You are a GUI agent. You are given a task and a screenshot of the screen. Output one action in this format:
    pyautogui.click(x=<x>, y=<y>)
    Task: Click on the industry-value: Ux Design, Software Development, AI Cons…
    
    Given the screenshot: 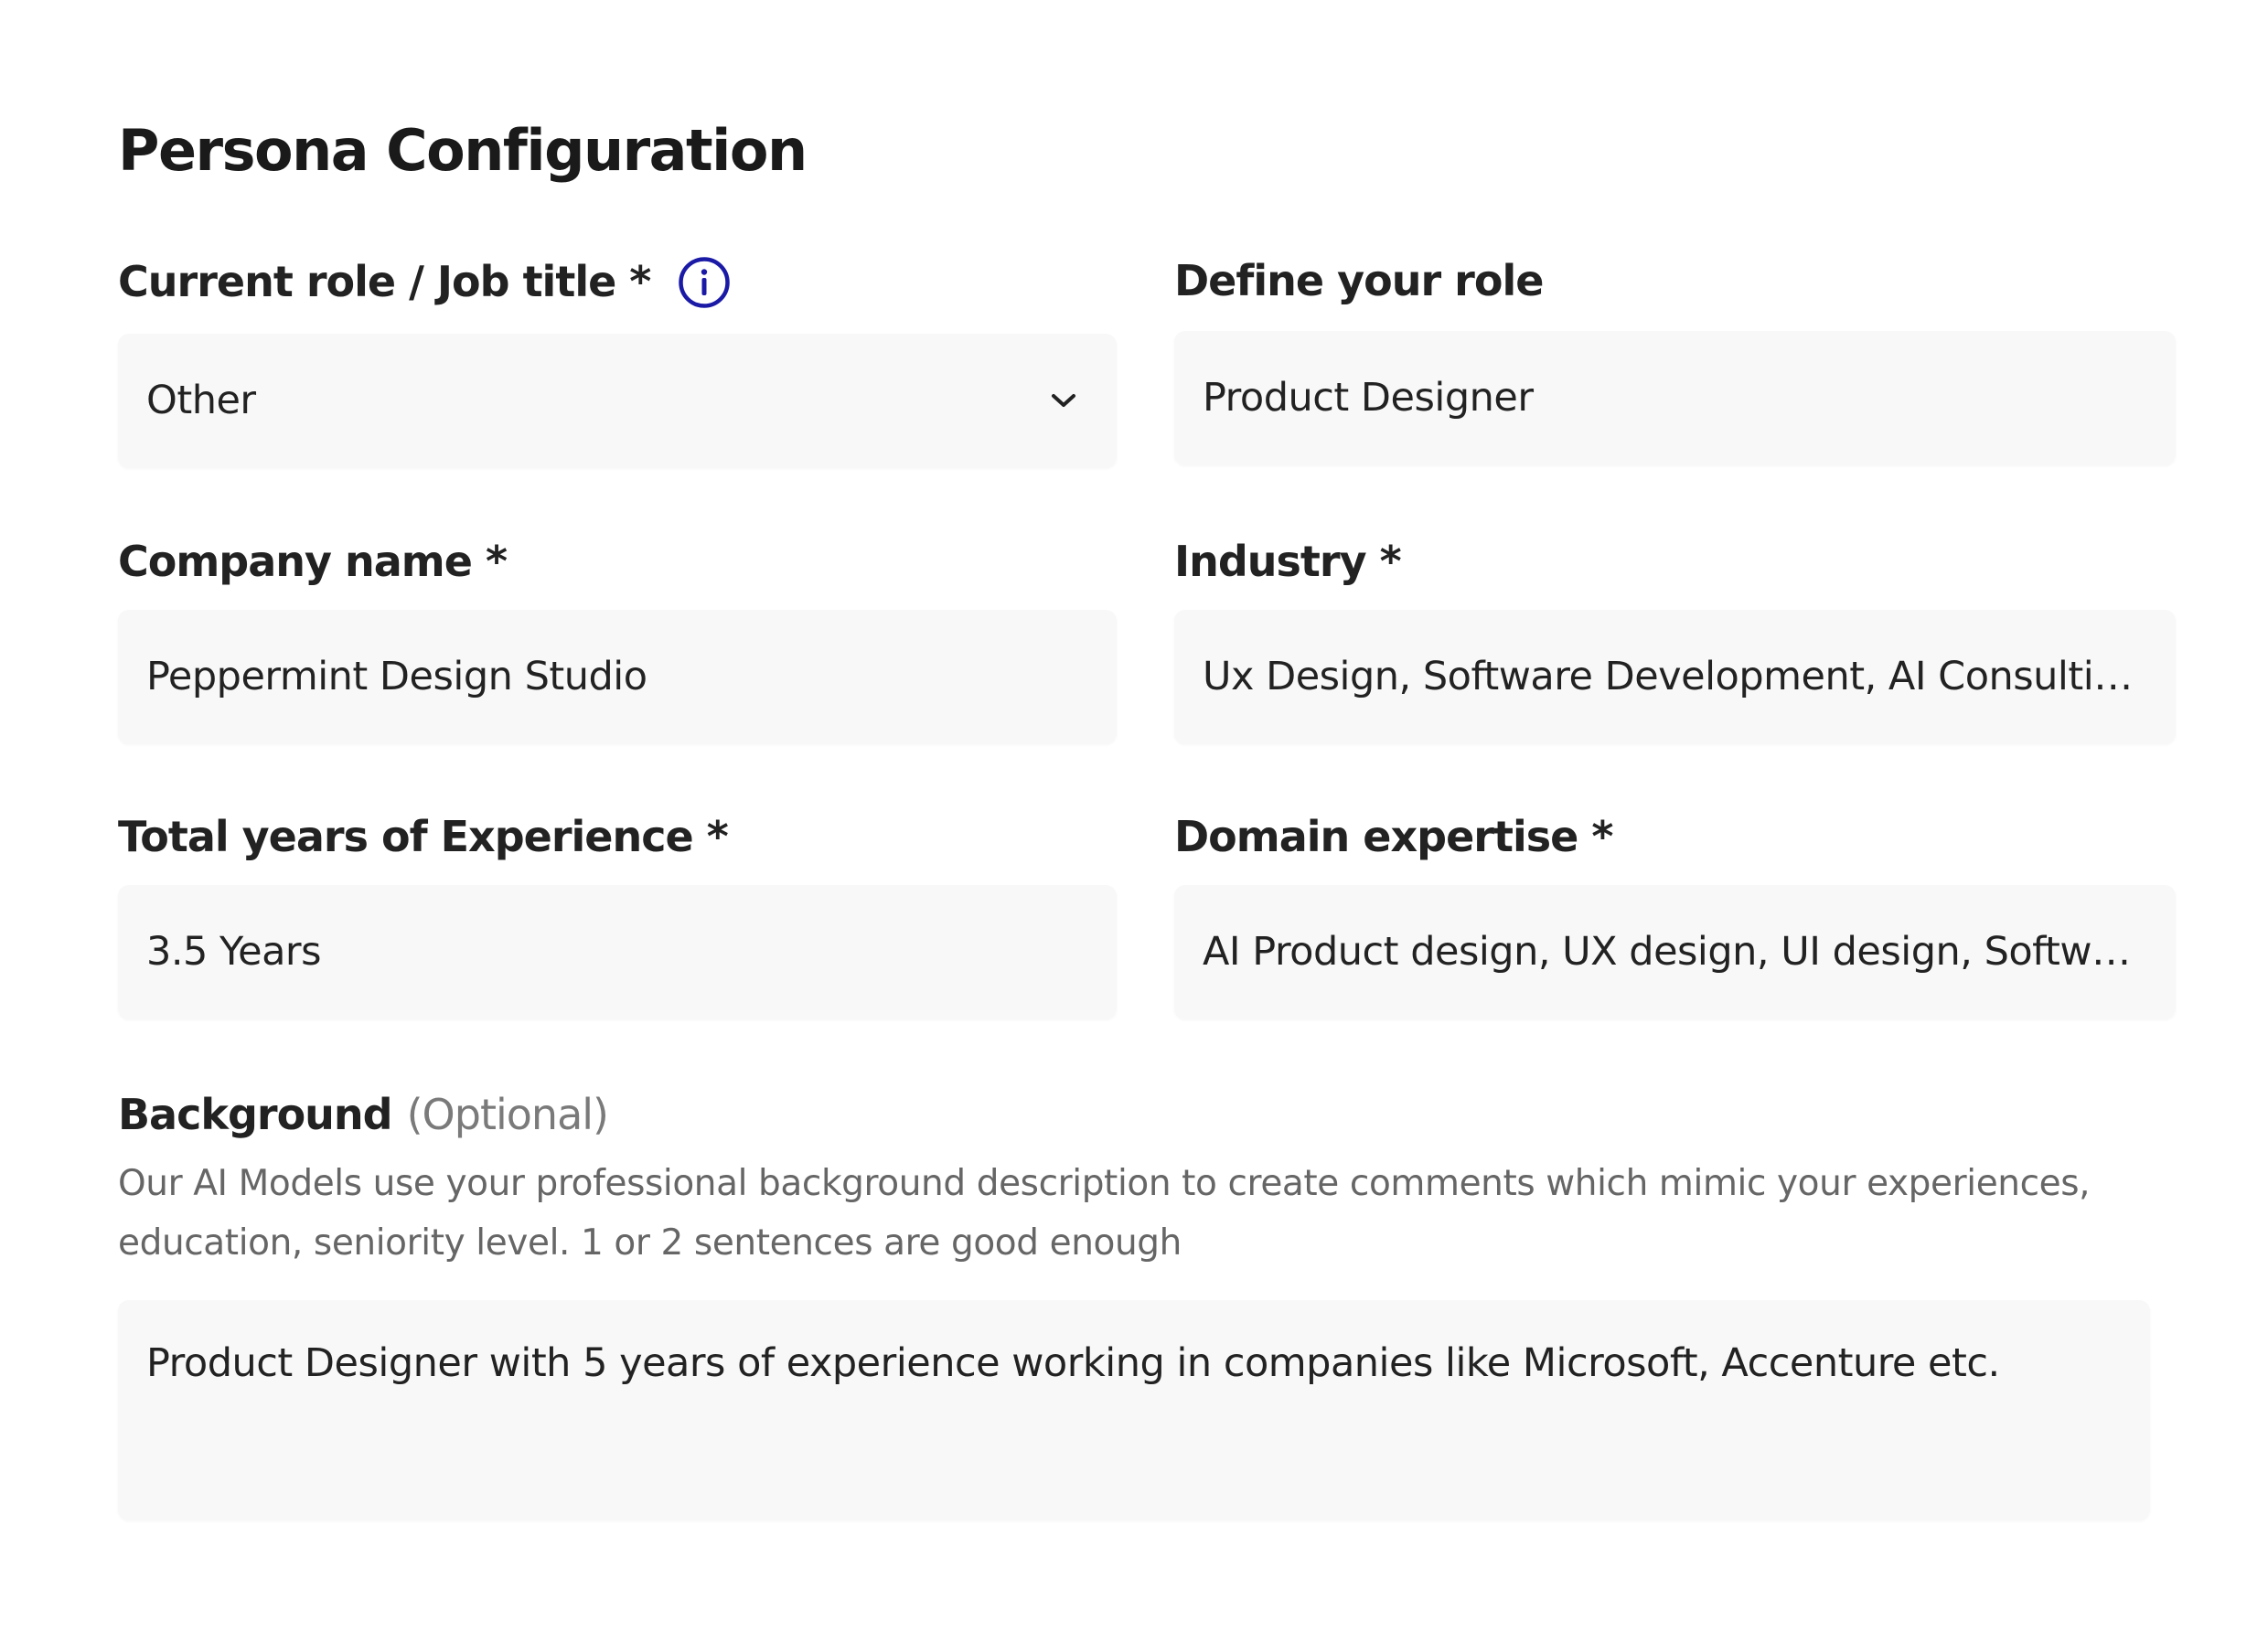 What is the action you would take?
    pyautogui.click(x=1671, y=676)
    